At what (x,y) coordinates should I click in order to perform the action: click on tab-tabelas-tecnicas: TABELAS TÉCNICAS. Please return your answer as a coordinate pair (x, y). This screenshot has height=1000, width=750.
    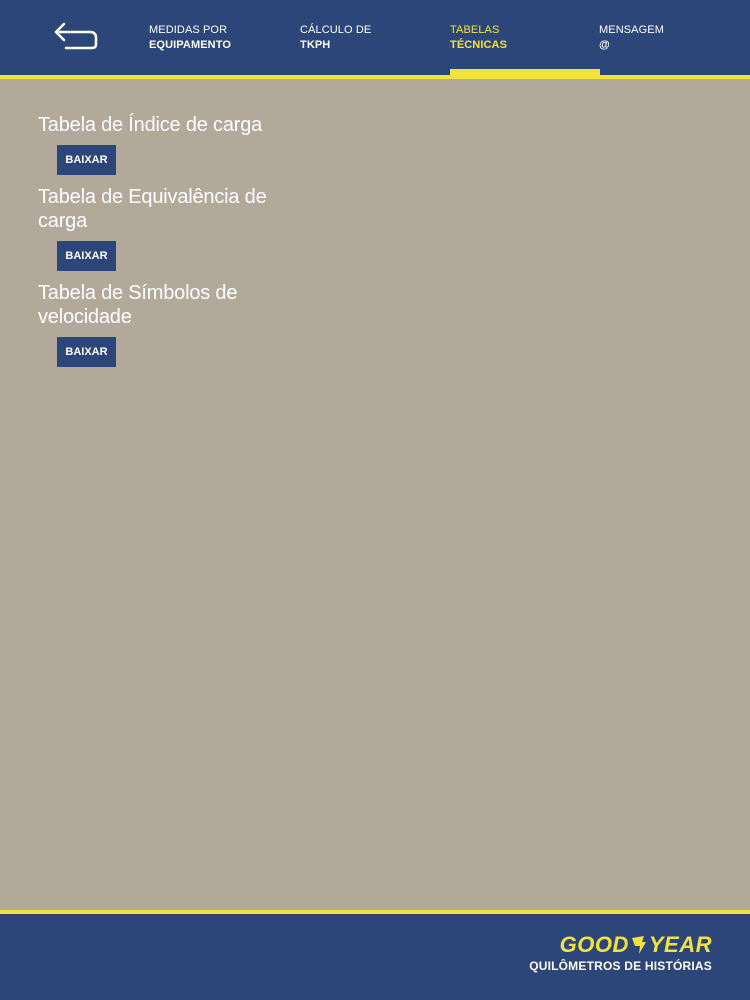
    Looking at the image, I should click on (525, 49).